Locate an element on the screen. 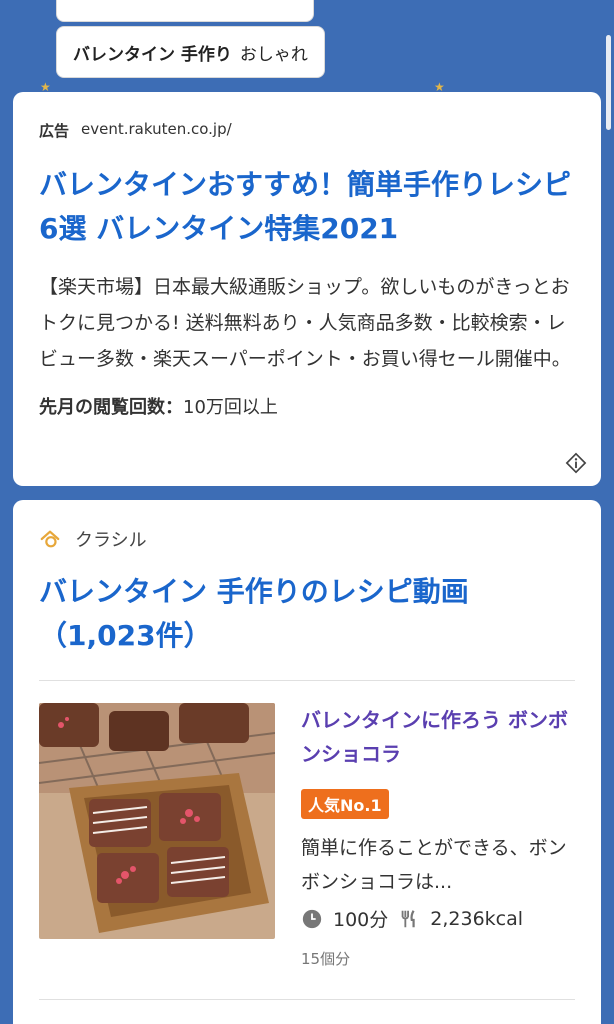  recipe-thumbnail is located at coordinates (157, 821).